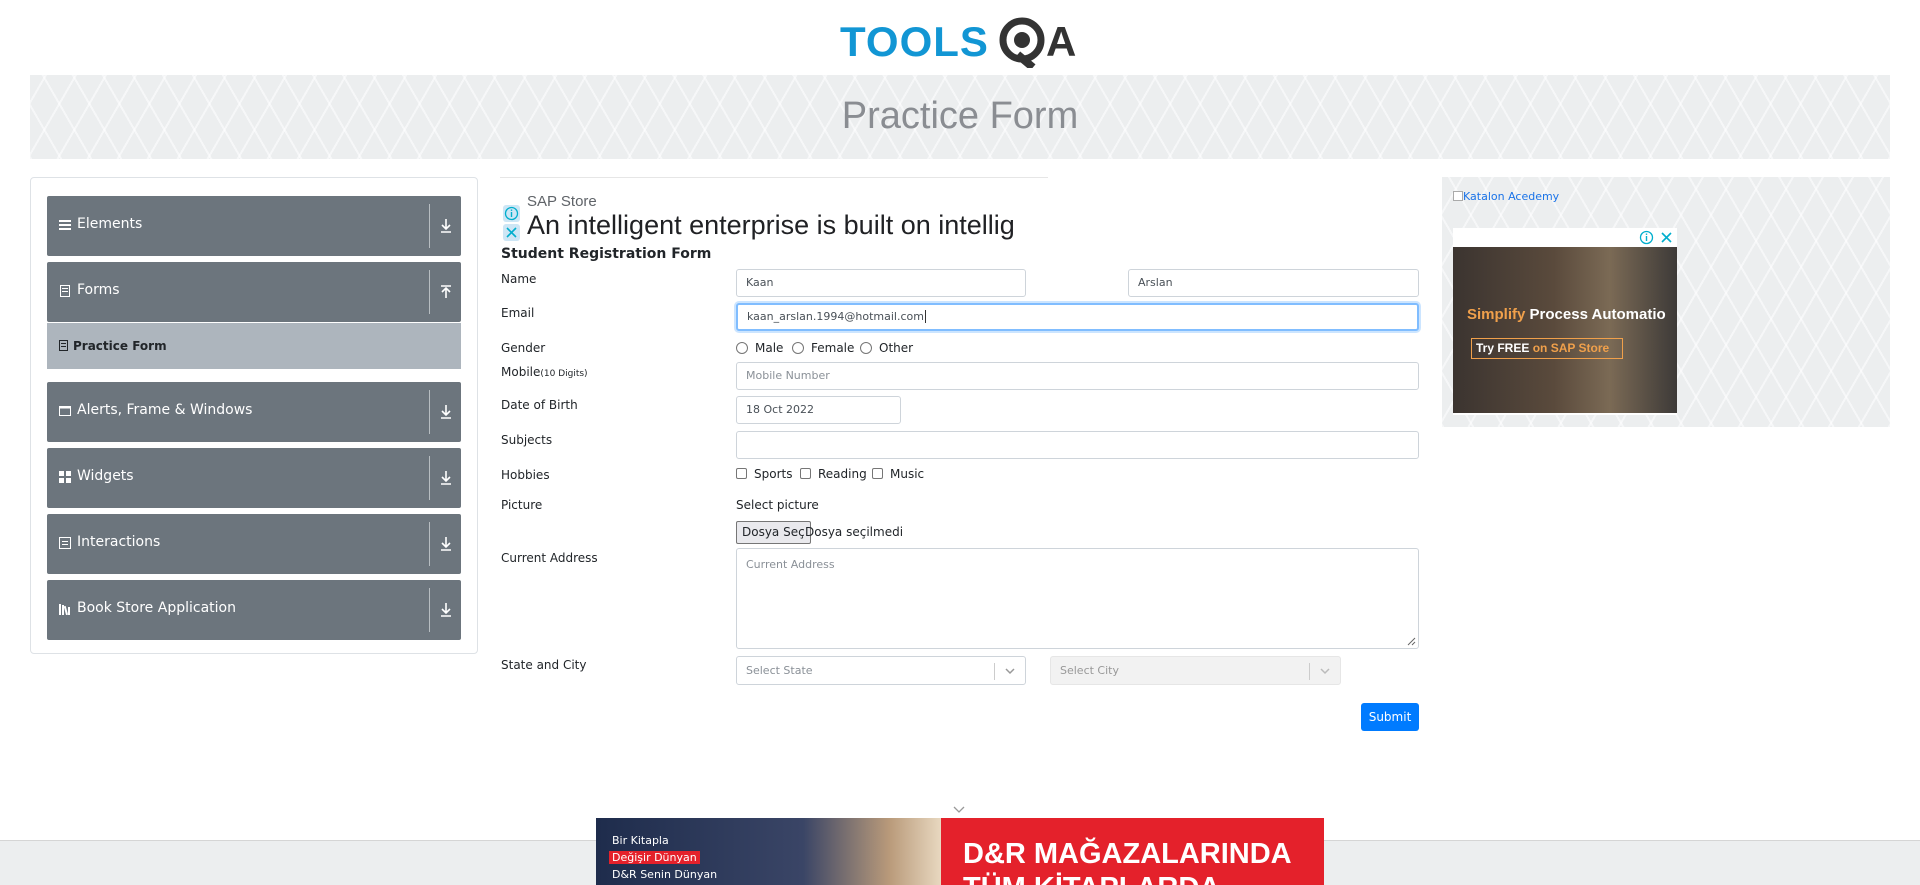  Describe the element at coordinates (564, 374) in the screenshot. I see `mobile-hint: (10 Digits)` at that location.